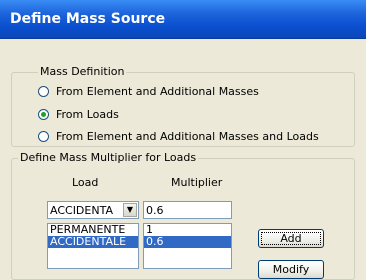 This screenshot has width=366, height=280. Describe the element at coordinates (87, 114) in the screenshot. I see `radio-label: From Loads` at that location.